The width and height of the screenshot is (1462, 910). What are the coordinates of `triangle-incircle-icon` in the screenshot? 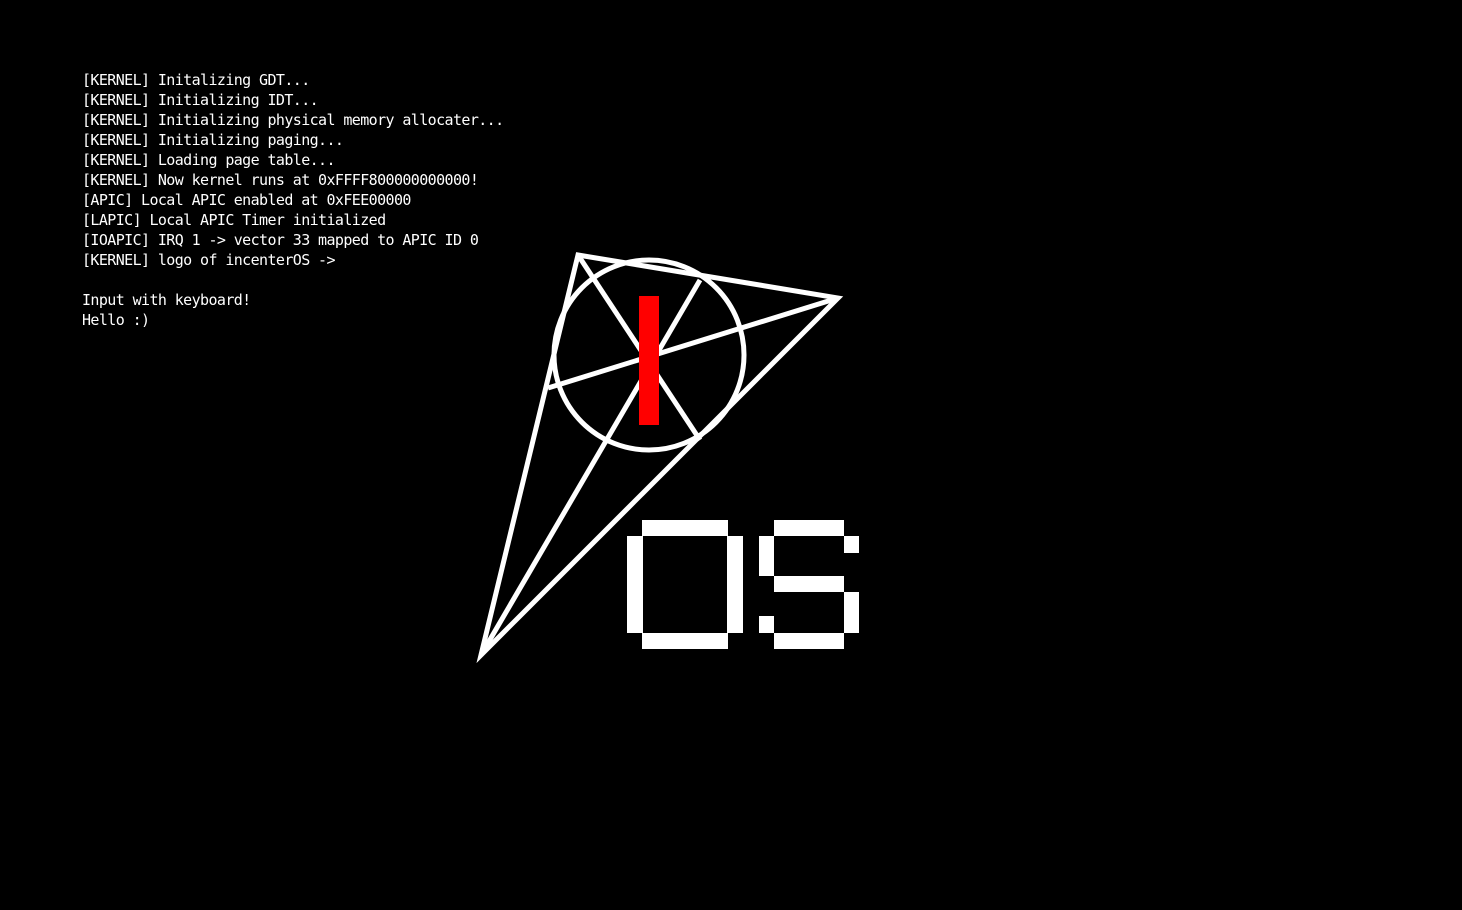 It's located at (660, 458).